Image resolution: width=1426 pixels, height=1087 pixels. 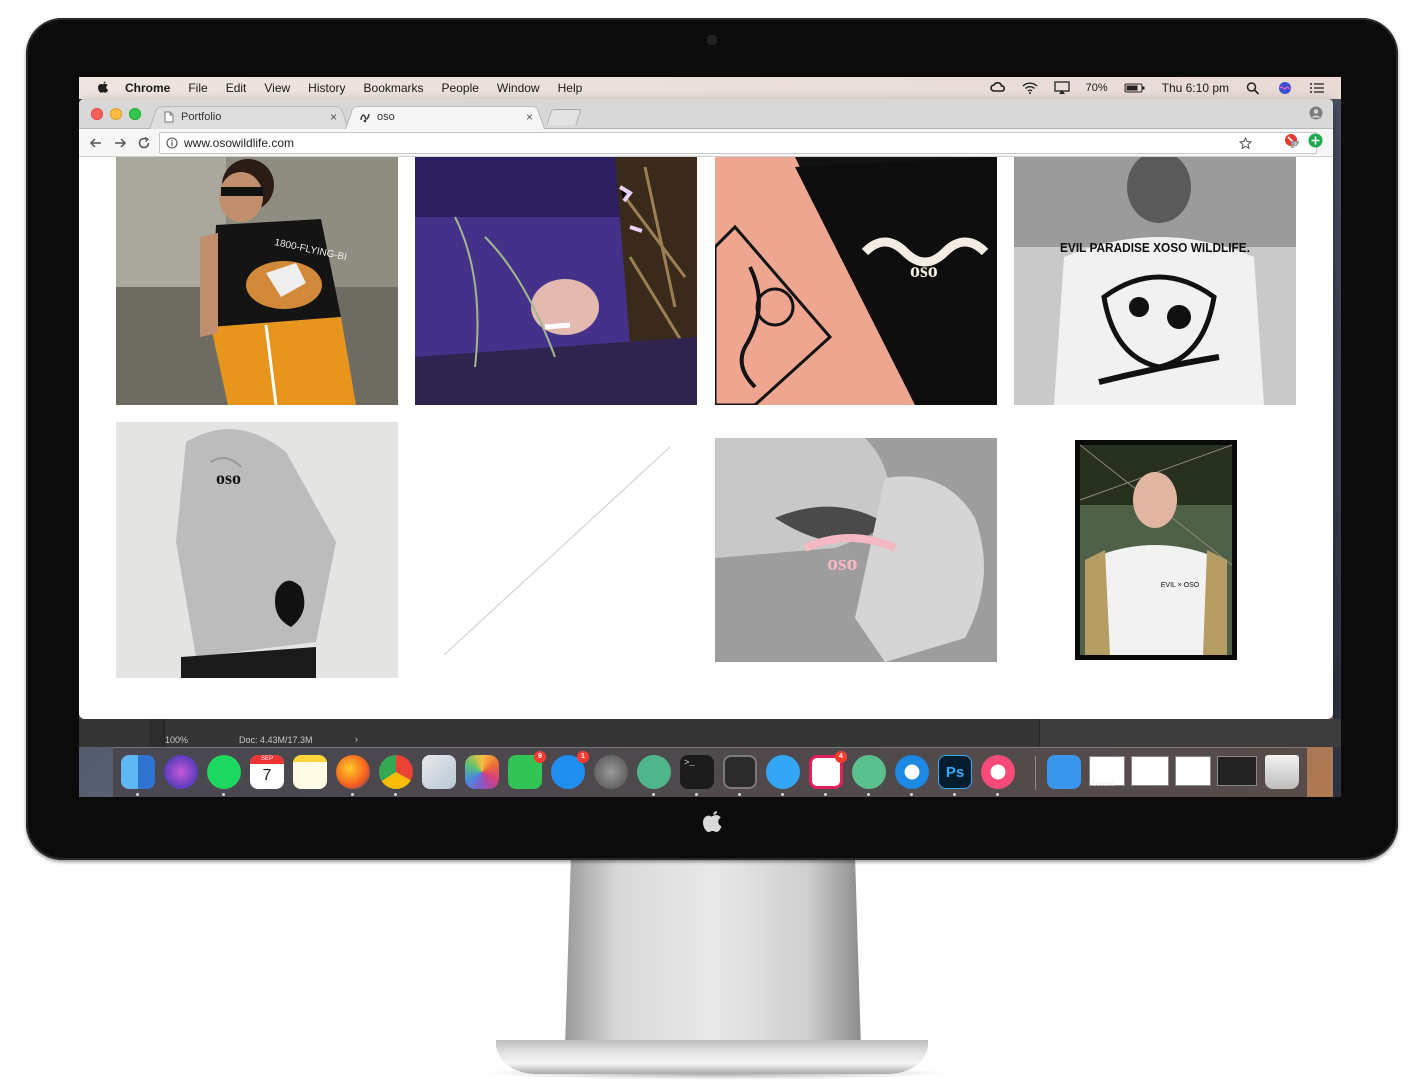 What do you see at coordinates (564, 117) in the screenshot?
I see `new-tab-button` at bounding box center [564, 117].